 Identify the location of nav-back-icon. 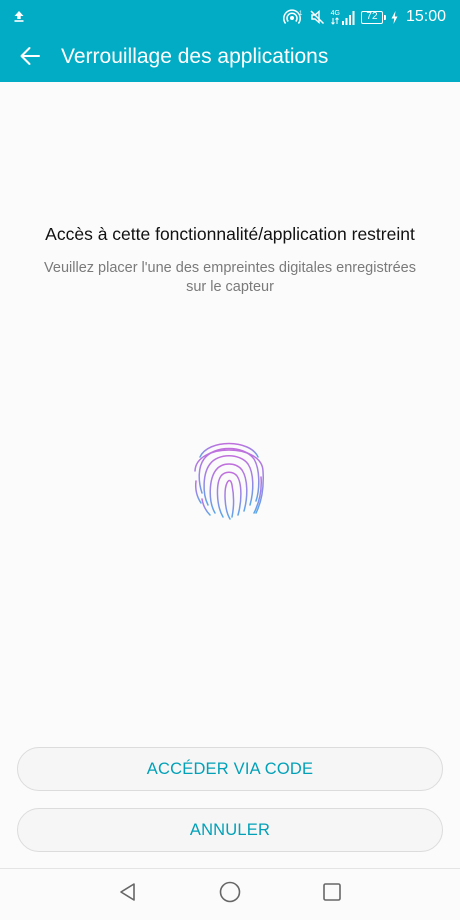
(128, 894).